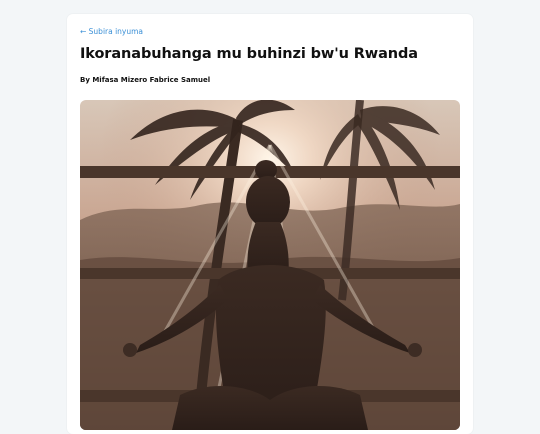 Image resolution: width=540 pixels, height=434 pixels. I want to click on article-author: By Mifasa Mizero Fabrice Samuel, so click(145, 80).